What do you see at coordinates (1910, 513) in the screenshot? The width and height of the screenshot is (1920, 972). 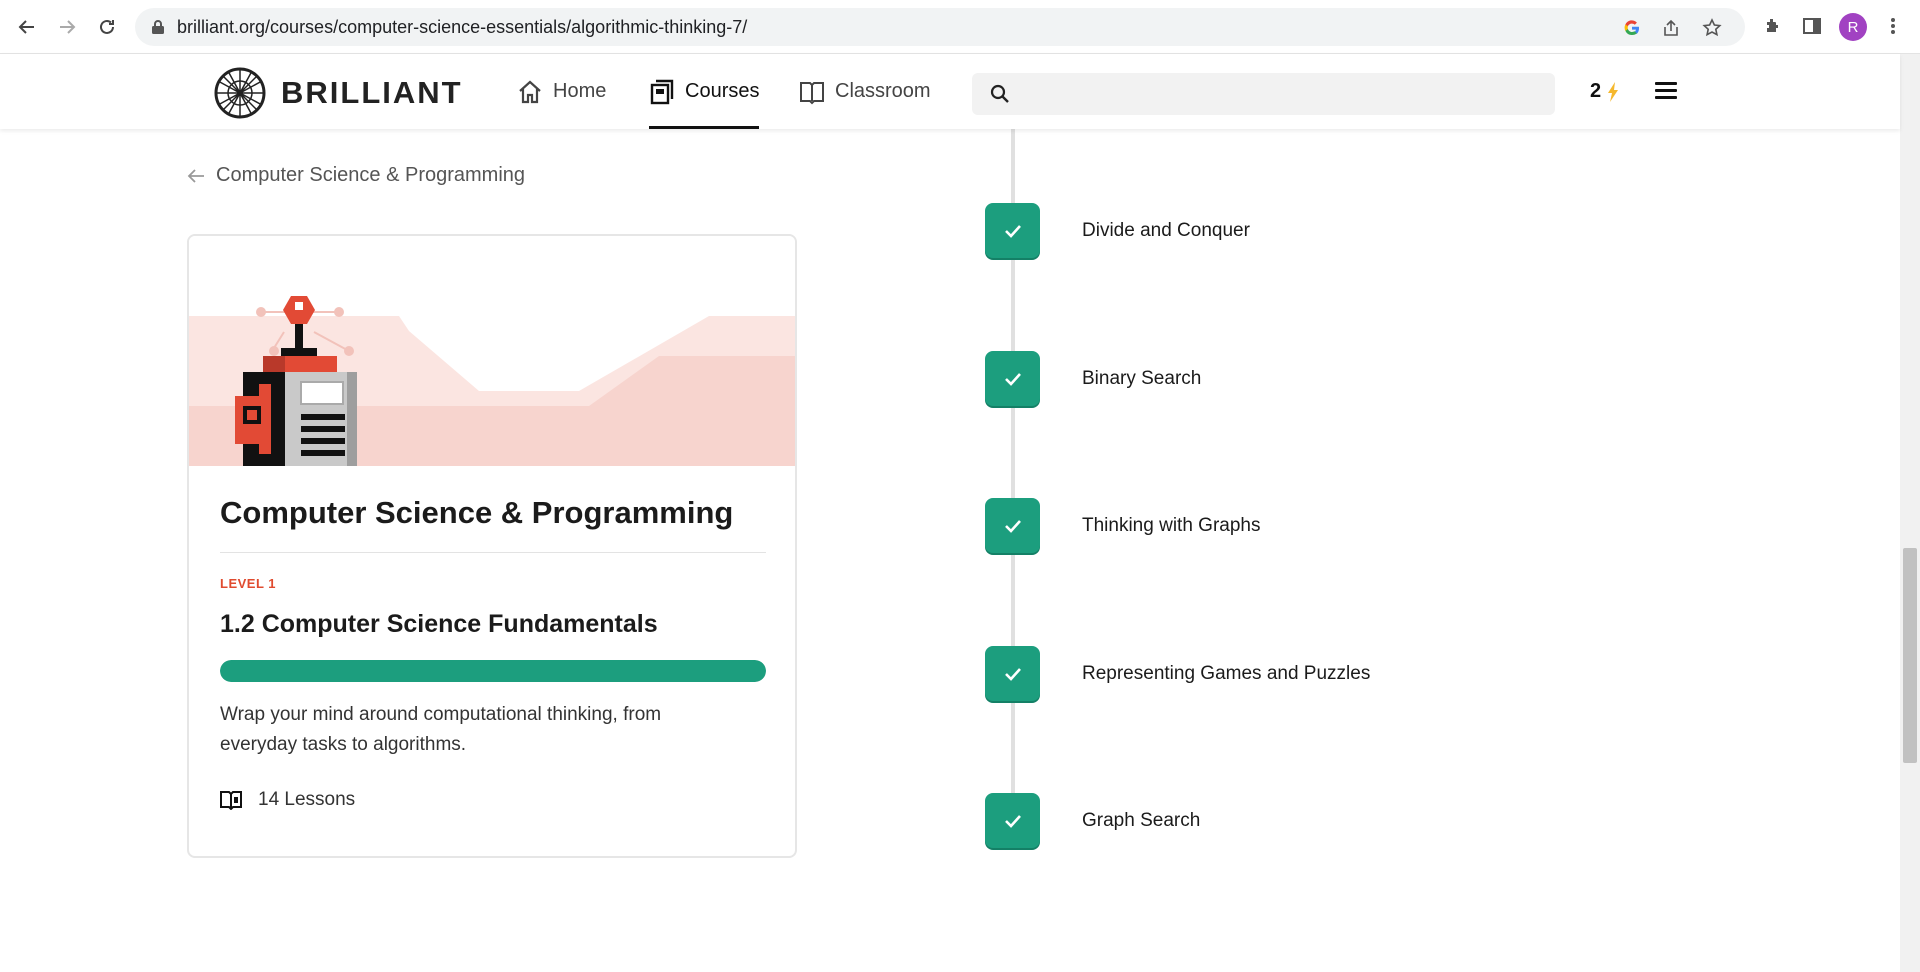 I see `page-scrollbar-track` at bounding box center [1910, 513].